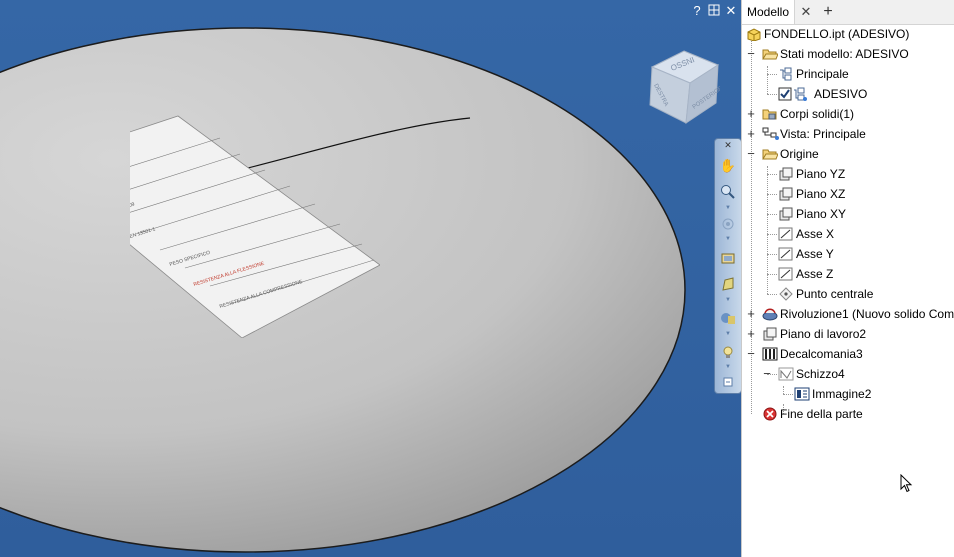 The height and width of the screenshot is (557, 954). What do you see at coordinates (848, 274) in the screenshot?
I see `tree-node: Asse Z` at bounding box center [848, 274].